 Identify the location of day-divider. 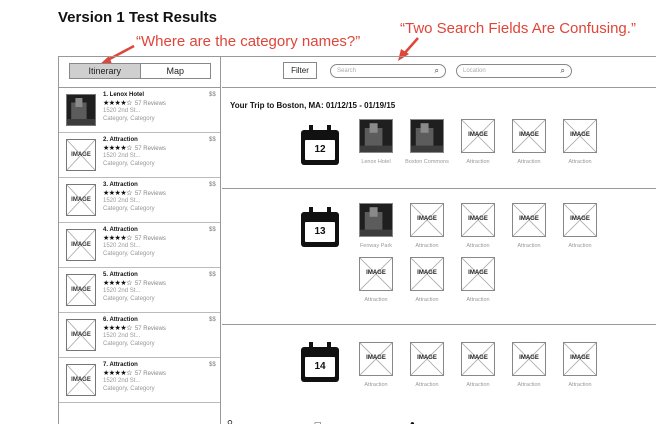
(439, 324).